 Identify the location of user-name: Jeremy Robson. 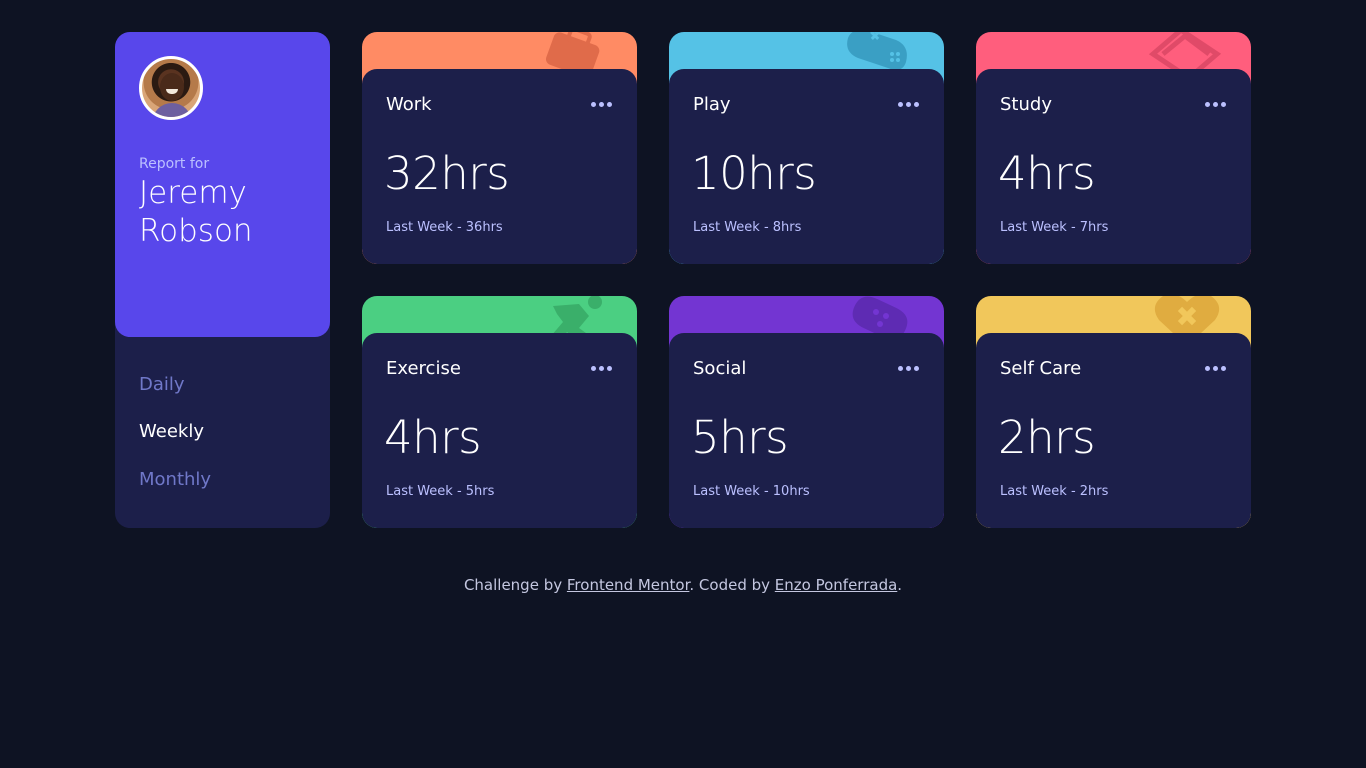
(196, 212).